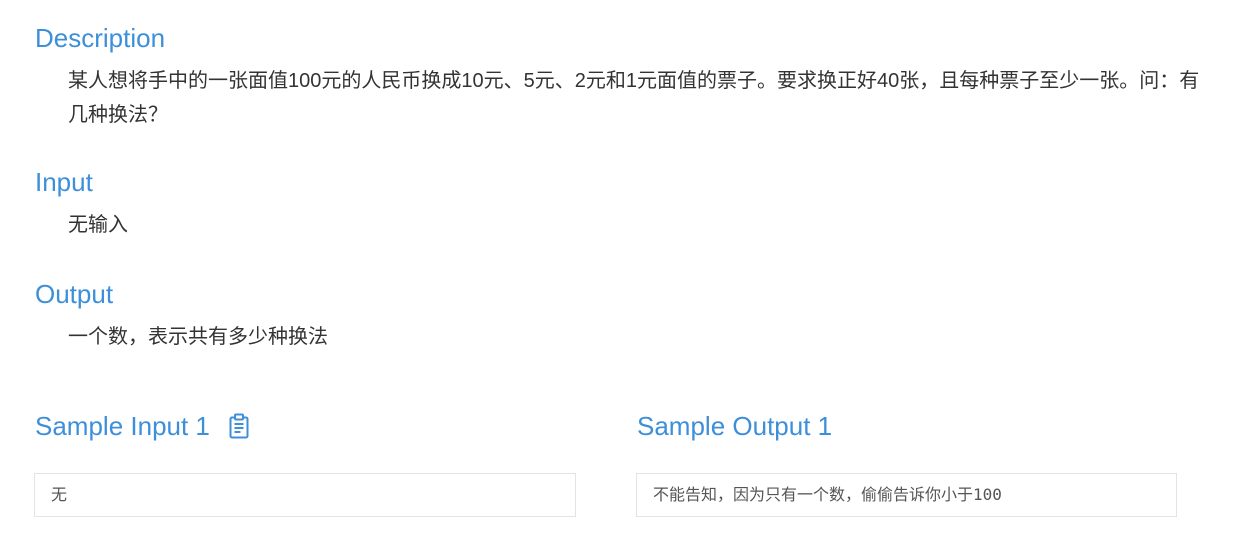 This screenshot has width=1253, height=543. What do you see at coordinates (906, 495) in the screenshot?
I see `sample-output-box: 不能告知，因为只有一个数，偷偷告诉你小于100` at bounding box center [906, 495].